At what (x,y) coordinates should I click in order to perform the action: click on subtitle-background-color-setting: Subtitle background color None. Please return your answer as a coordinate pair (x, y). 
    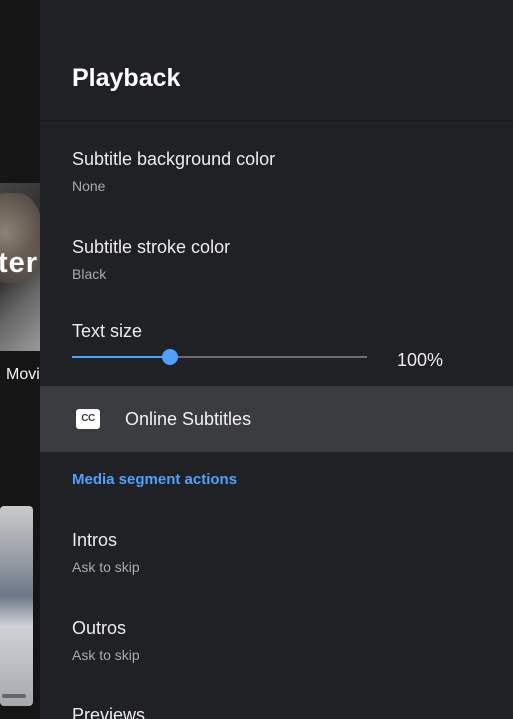
    Looking at the image, I should click on (276, 176).